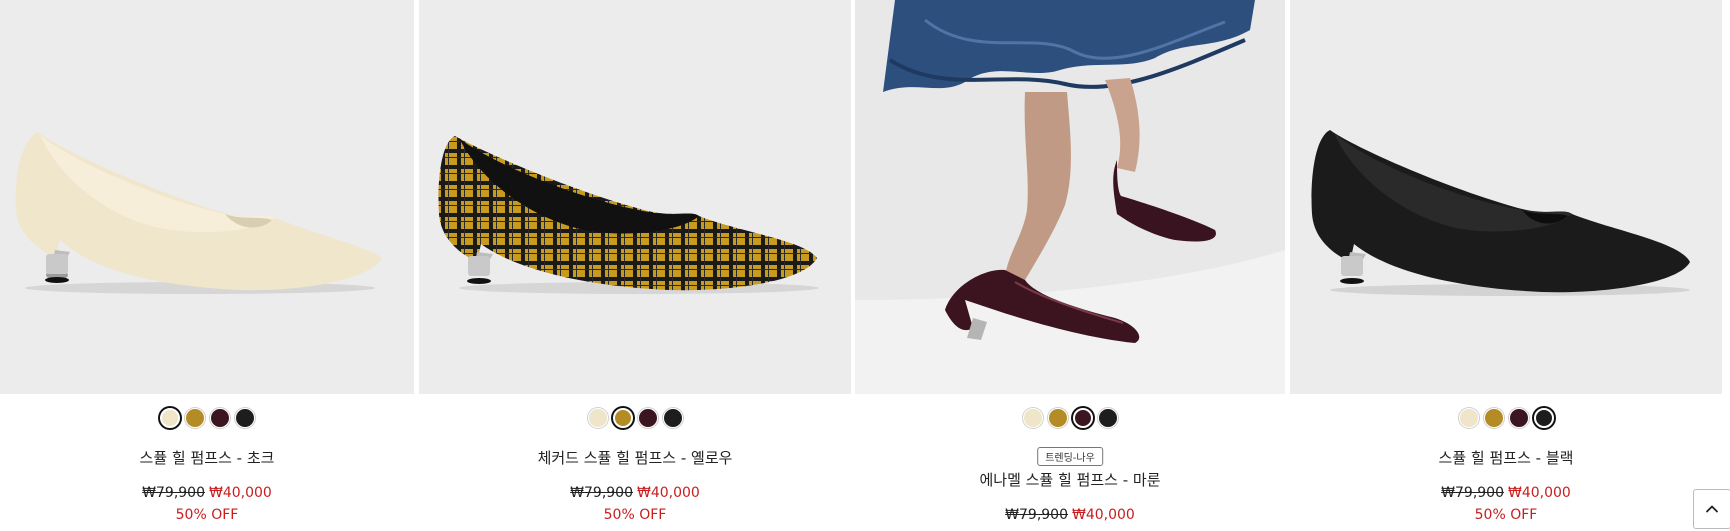 This screenshot has width=1730, height=531. I want to click on chevron-up-icon, so click(1712, 509).